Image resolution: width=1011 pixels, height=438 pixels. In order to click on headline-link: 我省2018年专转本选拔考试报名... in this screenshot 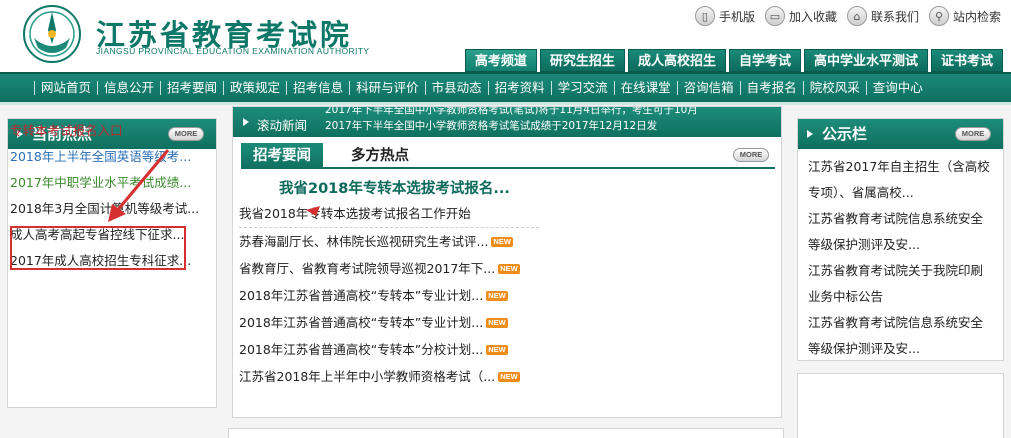, I will do `click(394, 187)`.